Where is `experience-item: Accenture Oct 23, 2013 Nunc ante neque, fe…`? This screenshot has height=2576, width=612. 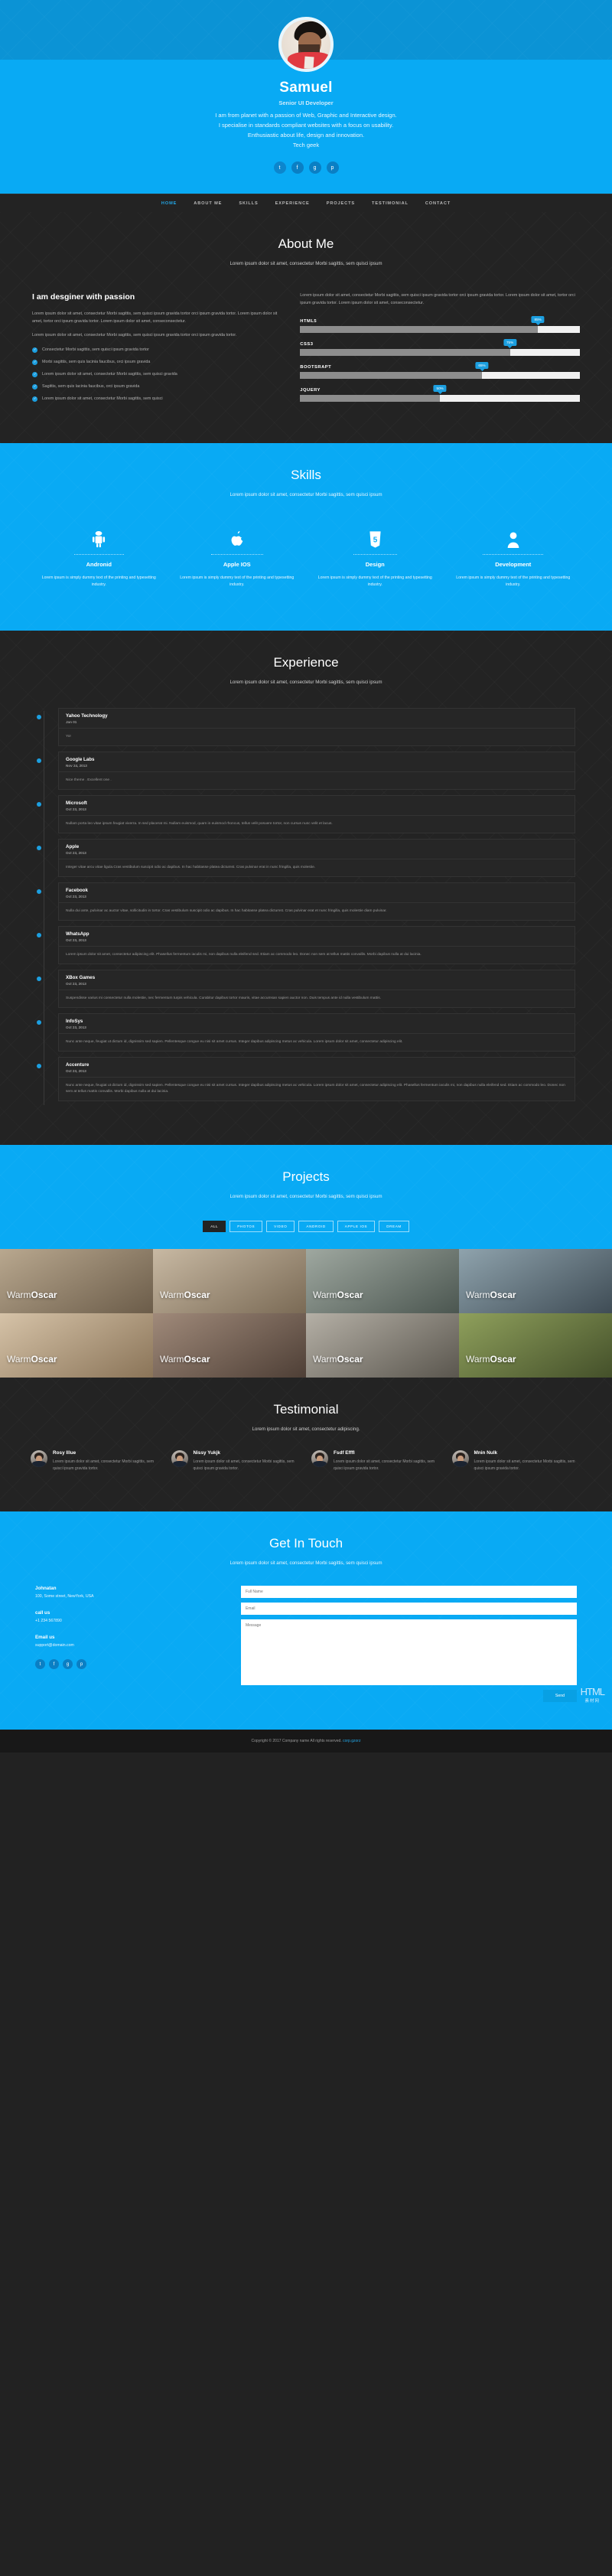 experience-item: Accenture Oct 23, 2013 Nunc ante neque, fe… is located at coordinates (306, 1079).